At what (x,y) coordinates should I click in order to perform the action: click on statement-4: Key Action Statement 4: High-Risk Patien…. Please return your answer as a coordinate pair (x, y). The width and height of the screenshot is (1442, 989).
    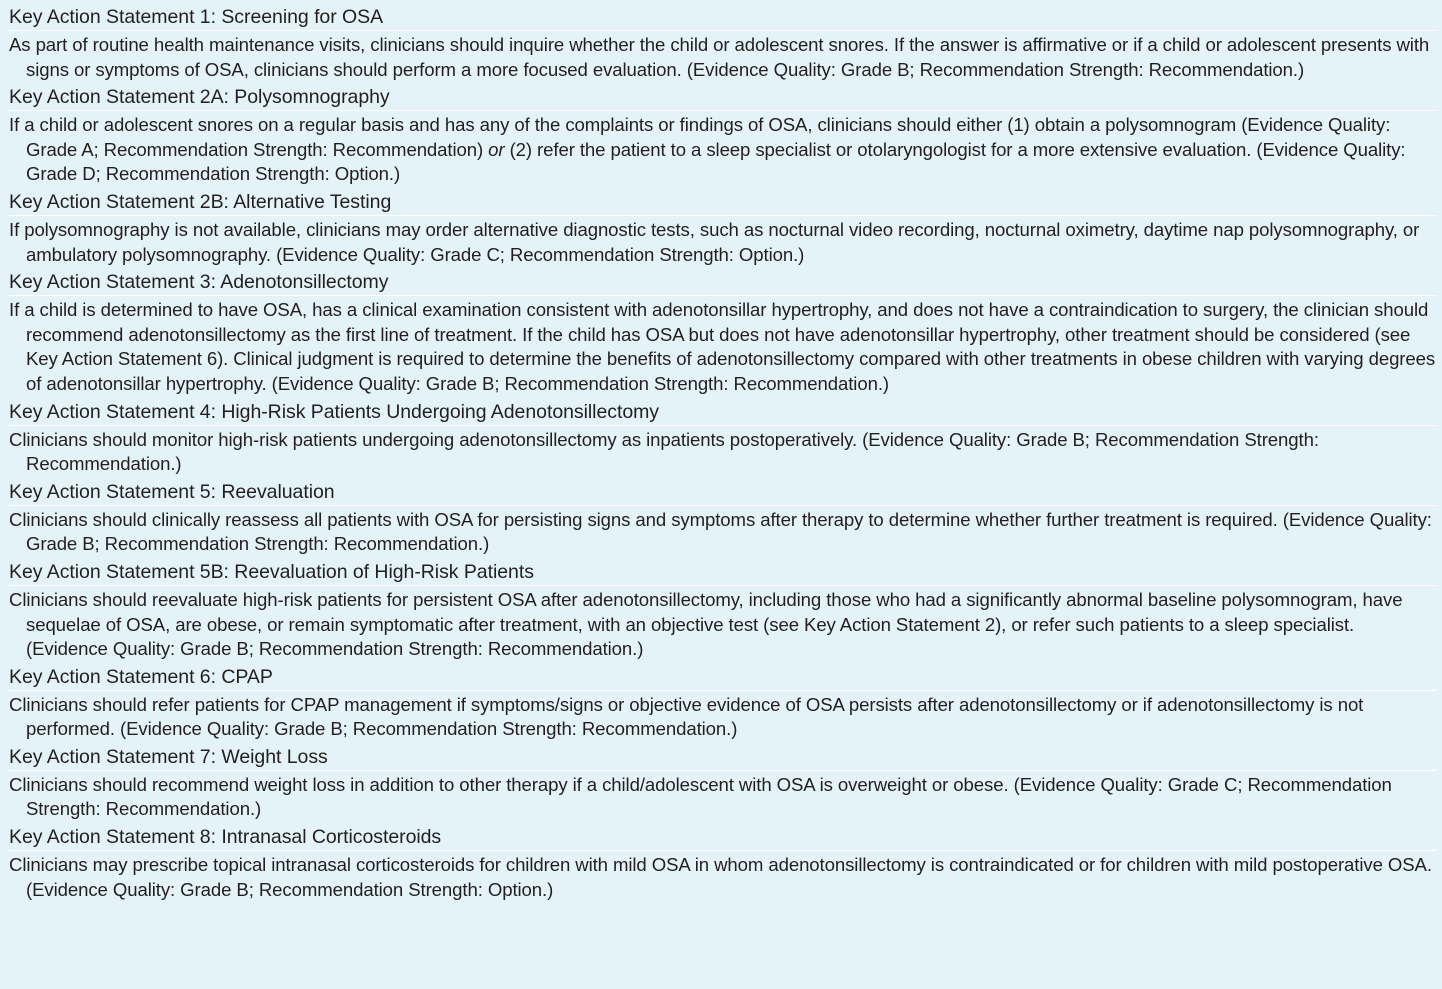
    Looking at the image, I should click on (722, 440).